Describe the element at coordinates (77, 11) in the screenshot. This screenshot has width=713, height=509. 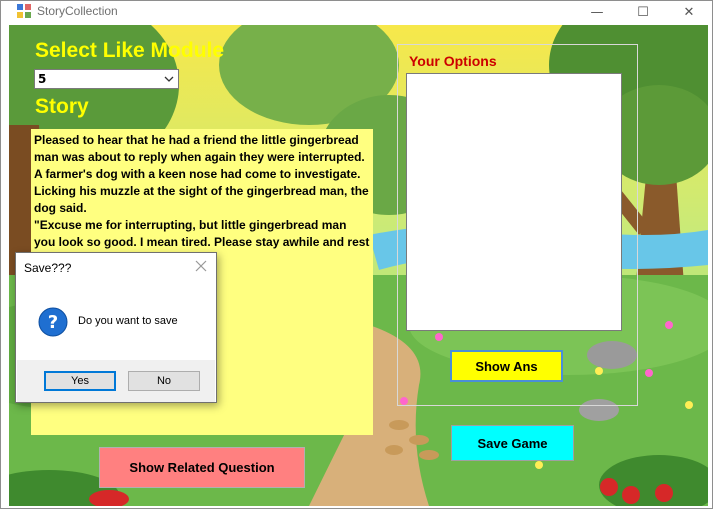
I see `window-title: StoryCollection` at that location.